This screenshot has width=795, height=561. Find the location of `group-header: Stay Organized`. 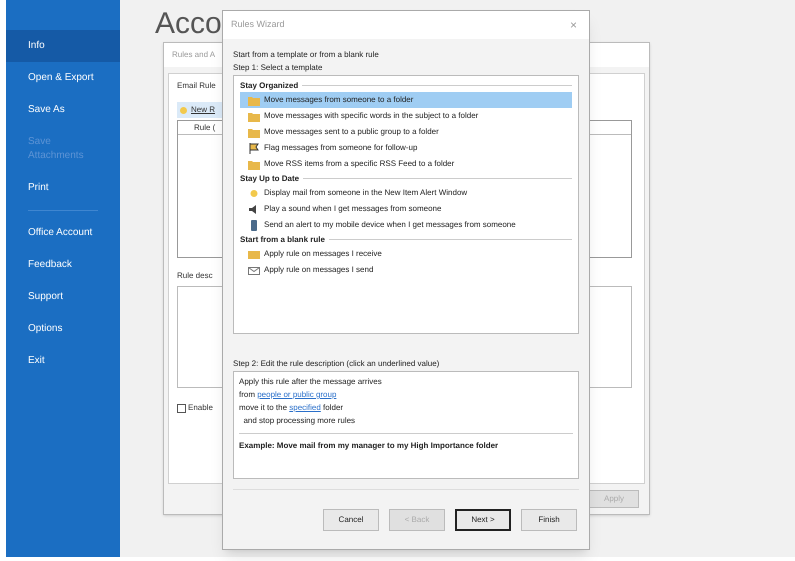

group-header: Stay Organized is located at coordinates (269, 86).